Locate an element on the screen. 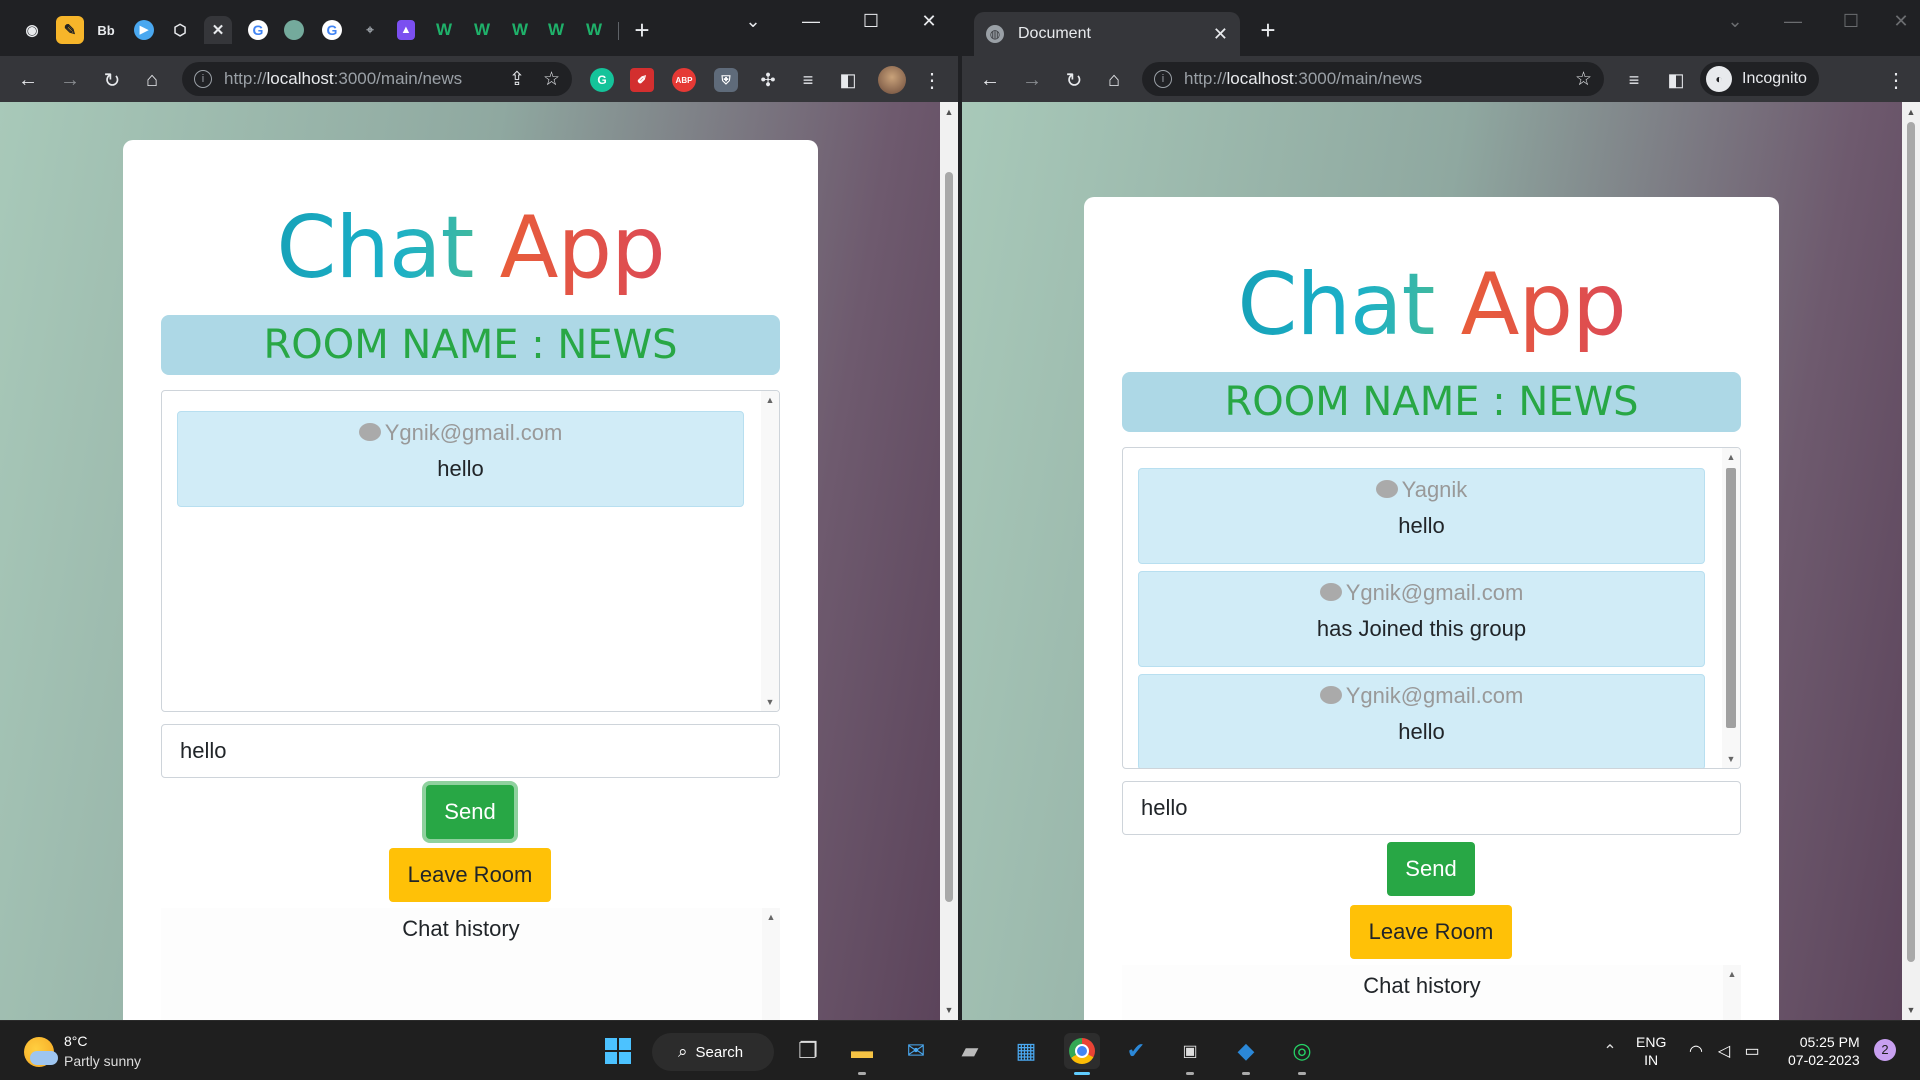 Image resolution: width=1920 pixels, height=1080 pixels. chrome-icon is located at coordinates (1082, 1054).